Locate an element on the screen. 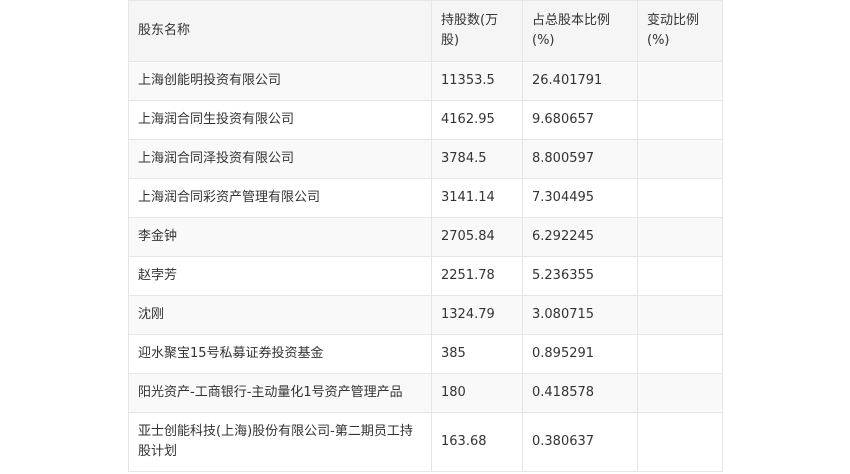  table-row: 沈刚 1324.79 3.080715 is located at coordinates (425, 315).